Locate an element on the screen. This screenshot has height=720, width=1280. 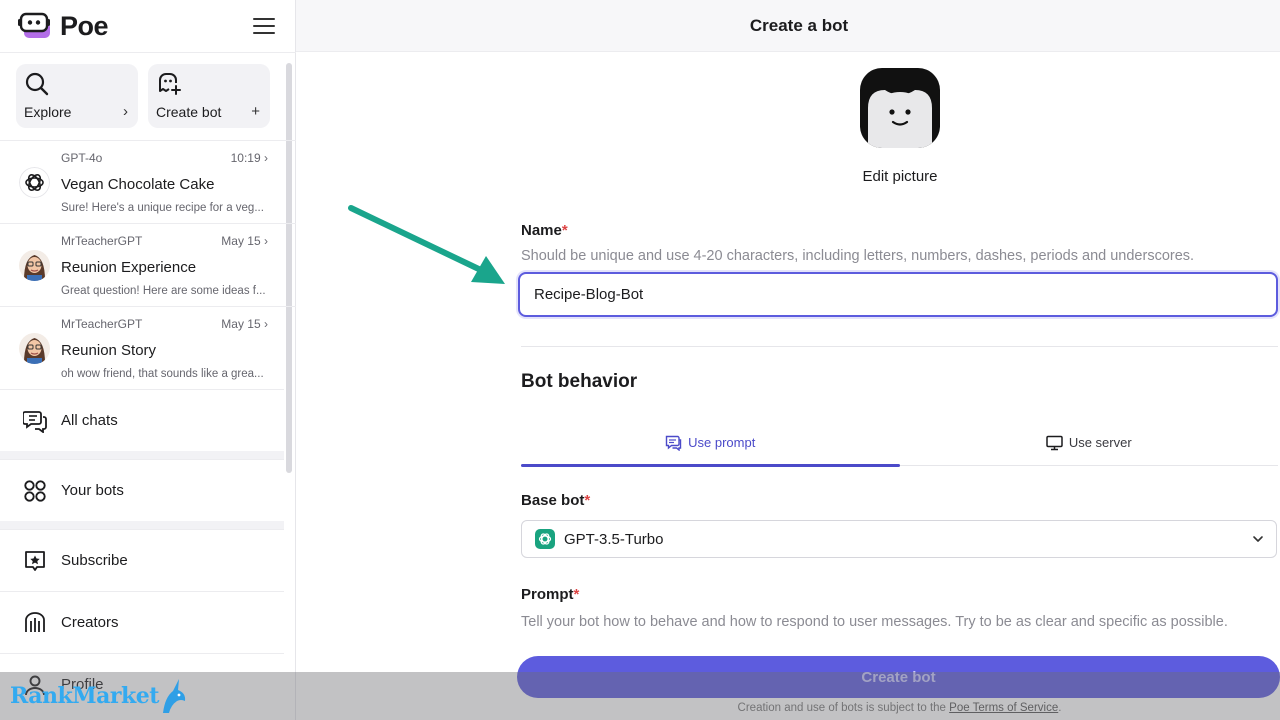
chevron-right-icon: › is located at coordinates (125, 111).